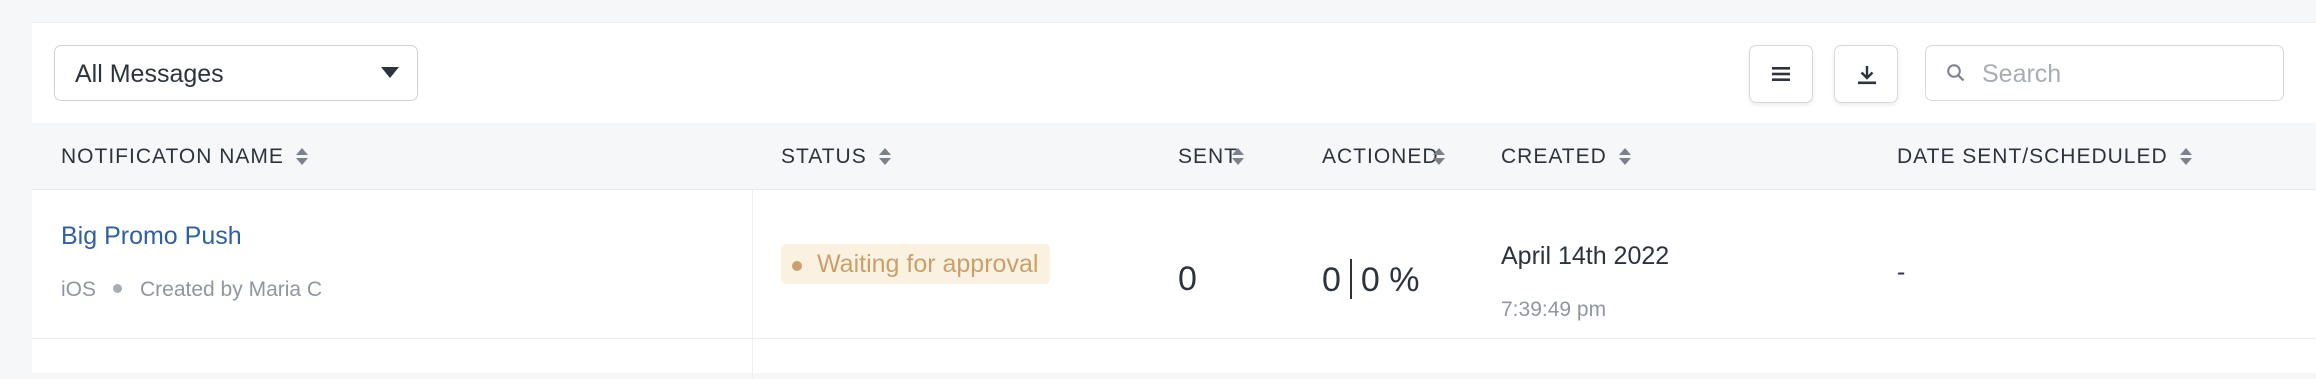 The width and height of the screenshot is (2316, 379). I want to click on column-header-label: CREATED, so click(1554, 157).